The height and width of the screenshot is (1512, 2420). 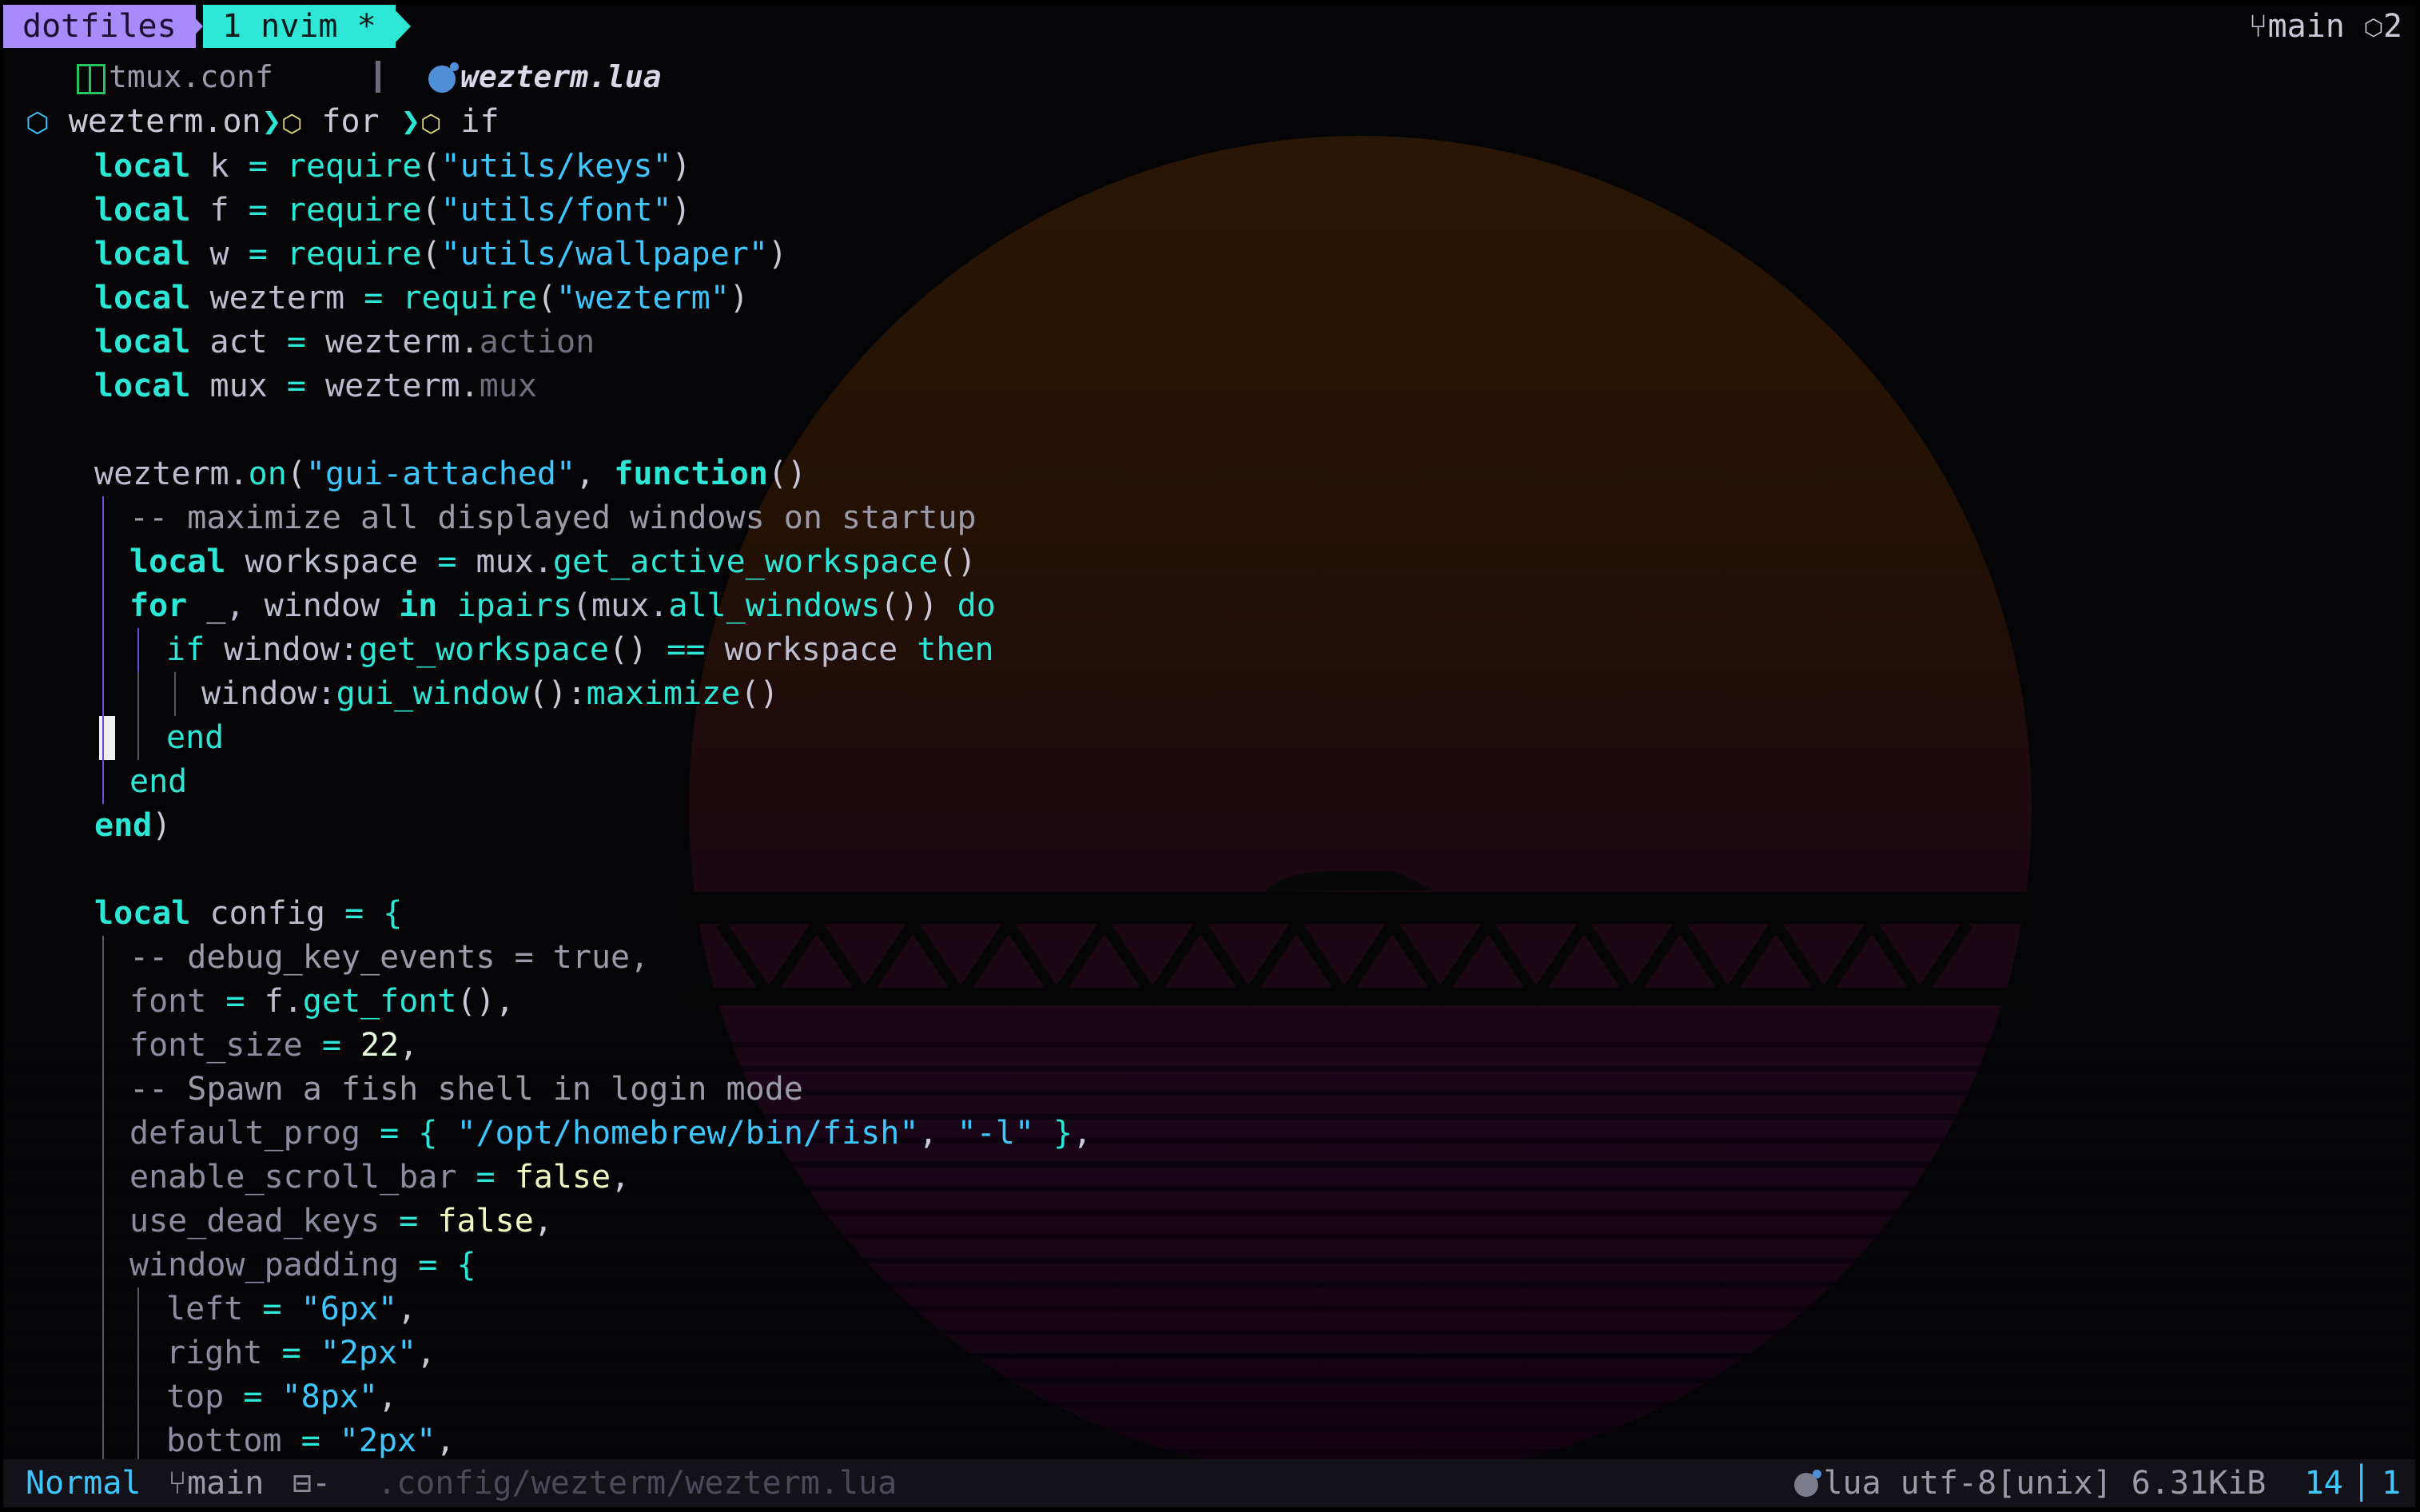 What do you see at coordinates (2199, 1483) in the screenshot?
I see `file-size: 6.31KiB` at bounding box center [2199, 1483].